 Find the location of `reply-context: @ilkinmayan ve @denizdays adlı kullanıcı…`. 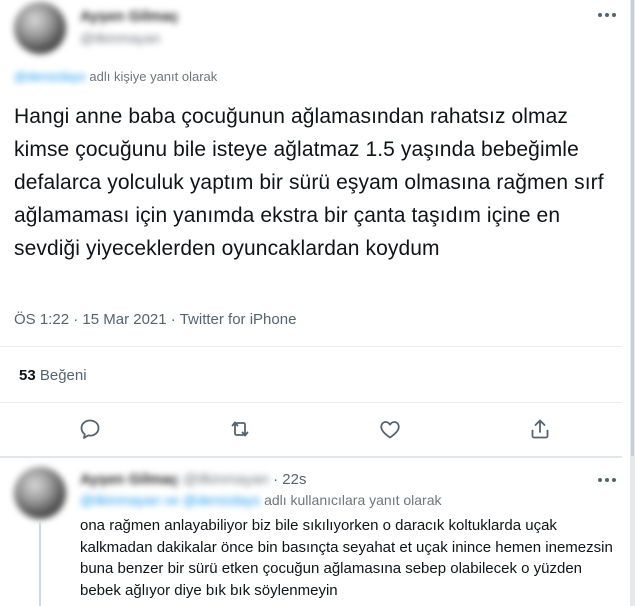

reply-context: @ilkinmayan ve @denizdays adlı kullanıcı… is located at coordinates (261, 500).